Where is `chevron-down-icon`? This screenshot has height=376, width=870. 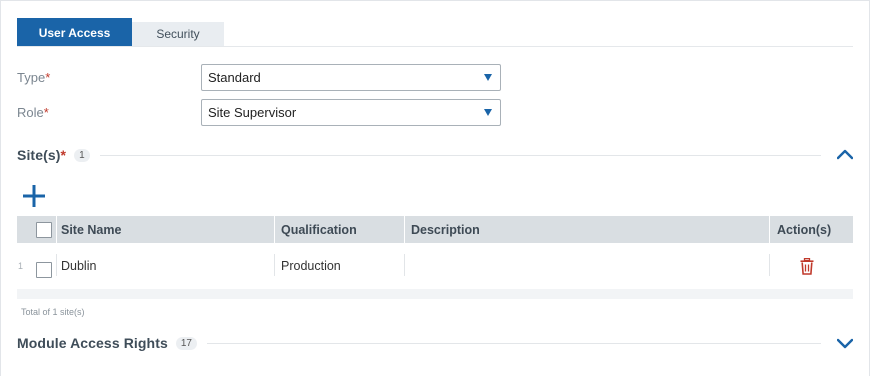
chevron-down-icon is located at coordinates (845, 343).